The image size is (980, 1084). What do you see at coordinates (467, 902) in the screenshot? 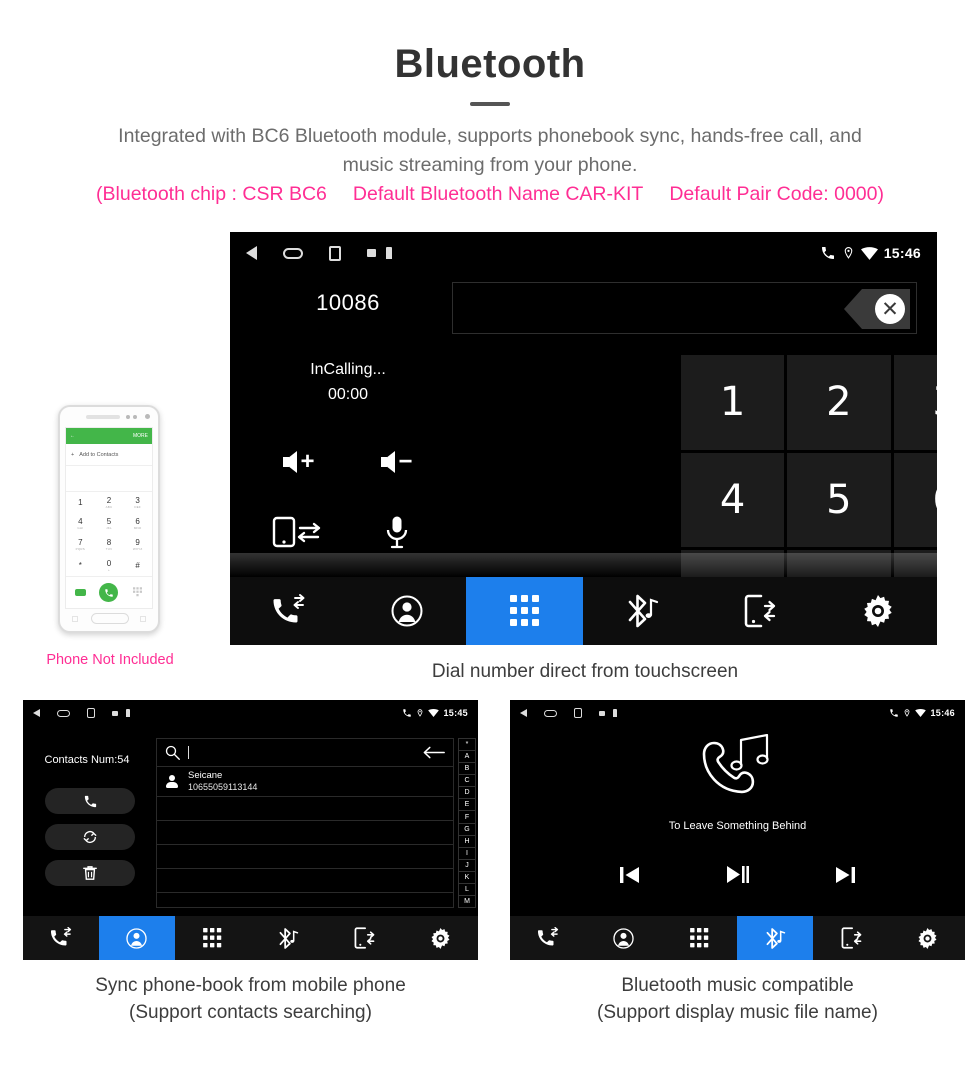
I see `alpha-index-M: M` at bounding box center [467, 902].